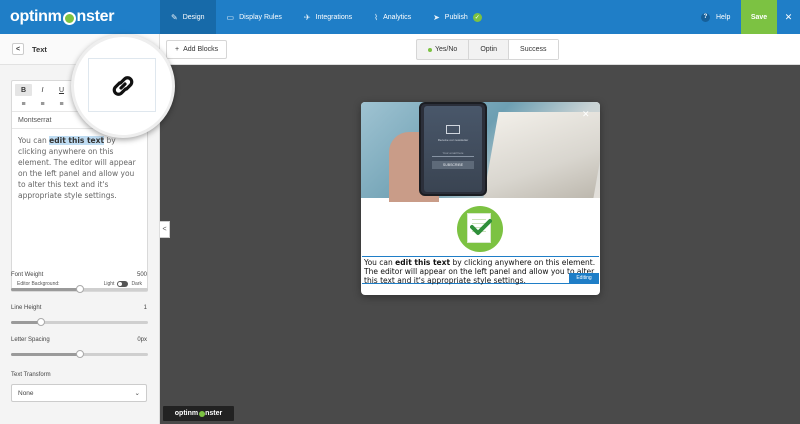  What do you see at coordinates (705, 17) in the screenshot?
I see `help-icon: ?` at bounding box center [705, 17].